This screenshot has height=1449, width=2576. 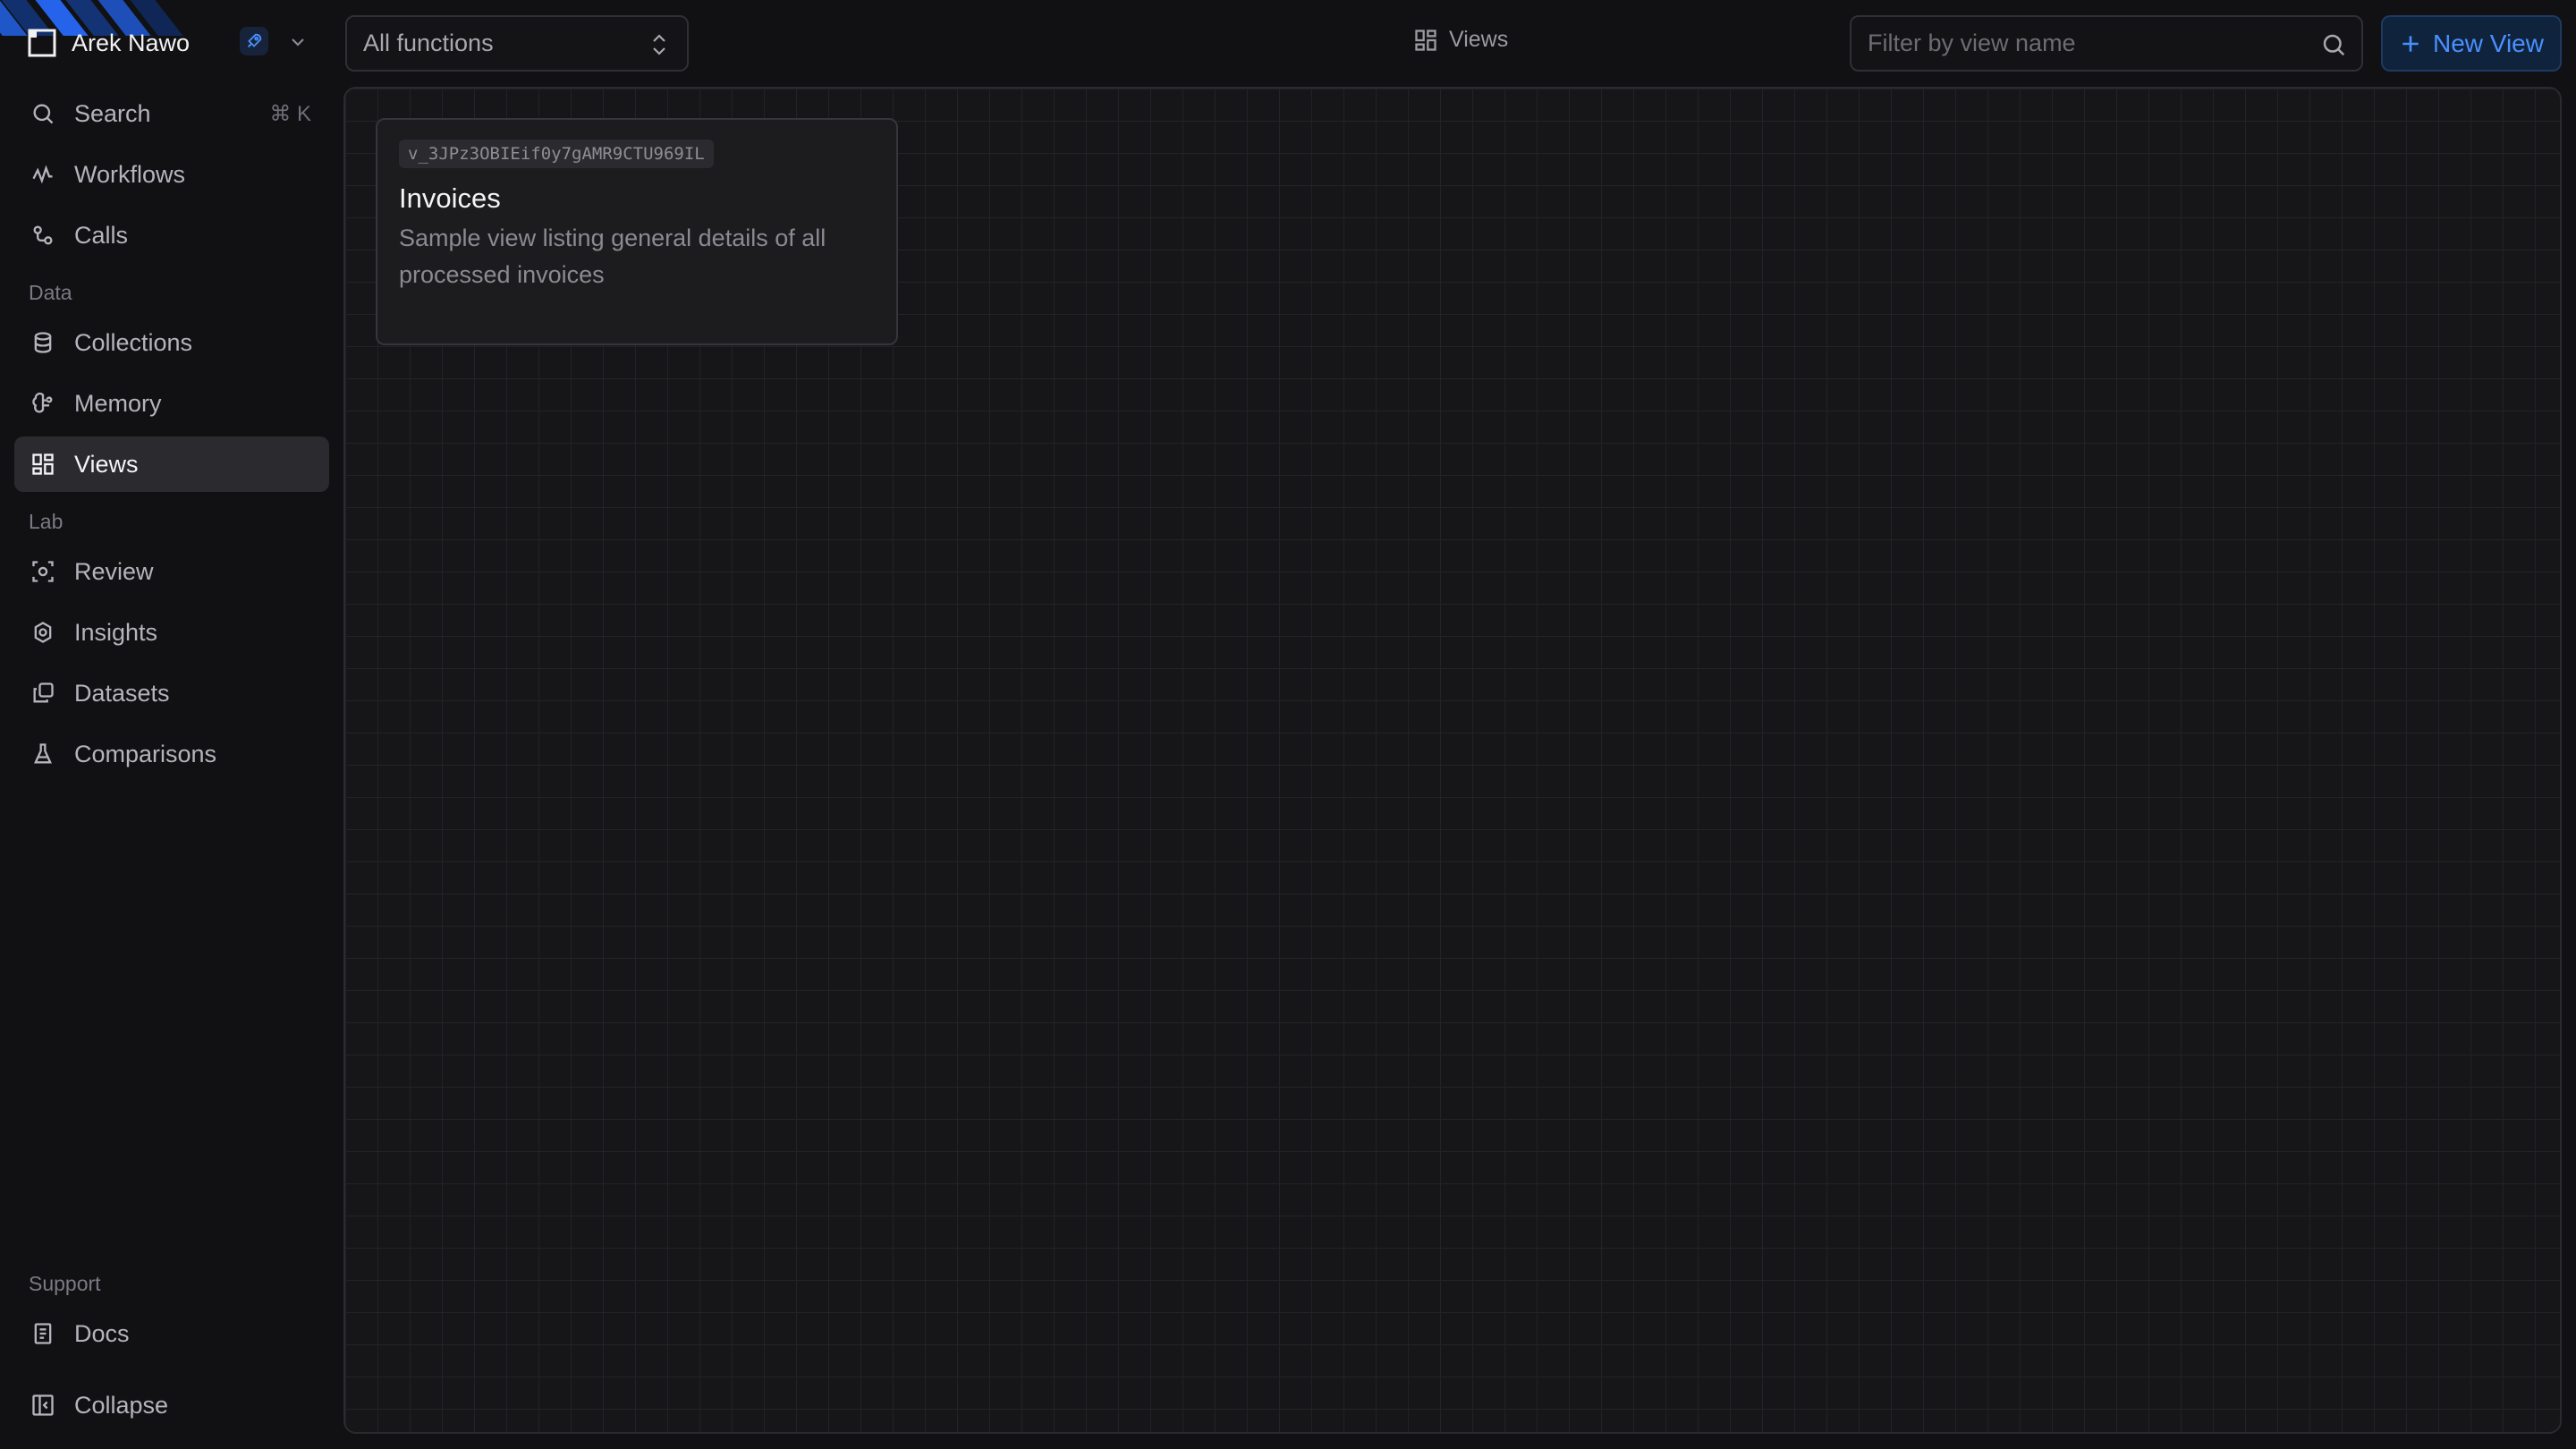 I want to click on function-select-value: All functions, so click(x=428, y=43).